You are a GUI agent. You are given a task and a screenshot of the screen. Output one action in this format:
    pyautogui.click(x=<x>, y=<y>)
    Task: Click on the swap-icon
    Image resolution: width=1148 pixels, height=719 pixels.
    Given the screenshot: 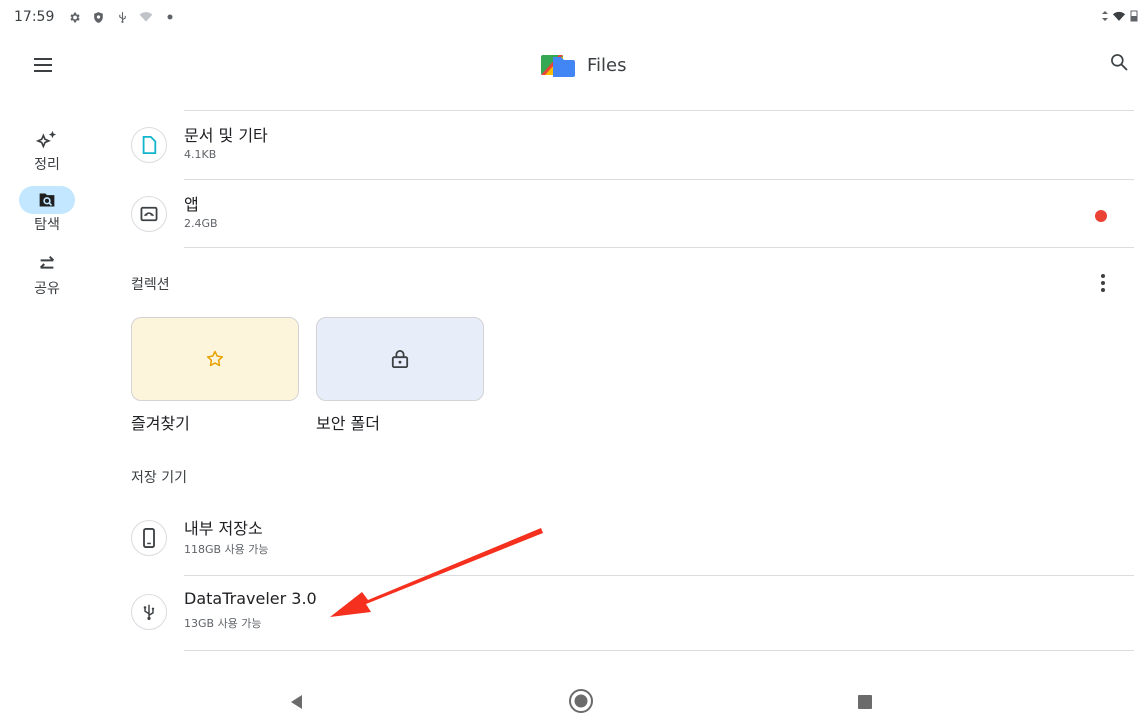 What is the action you would take?
    pyautogui.click(x=47, y=264)
    